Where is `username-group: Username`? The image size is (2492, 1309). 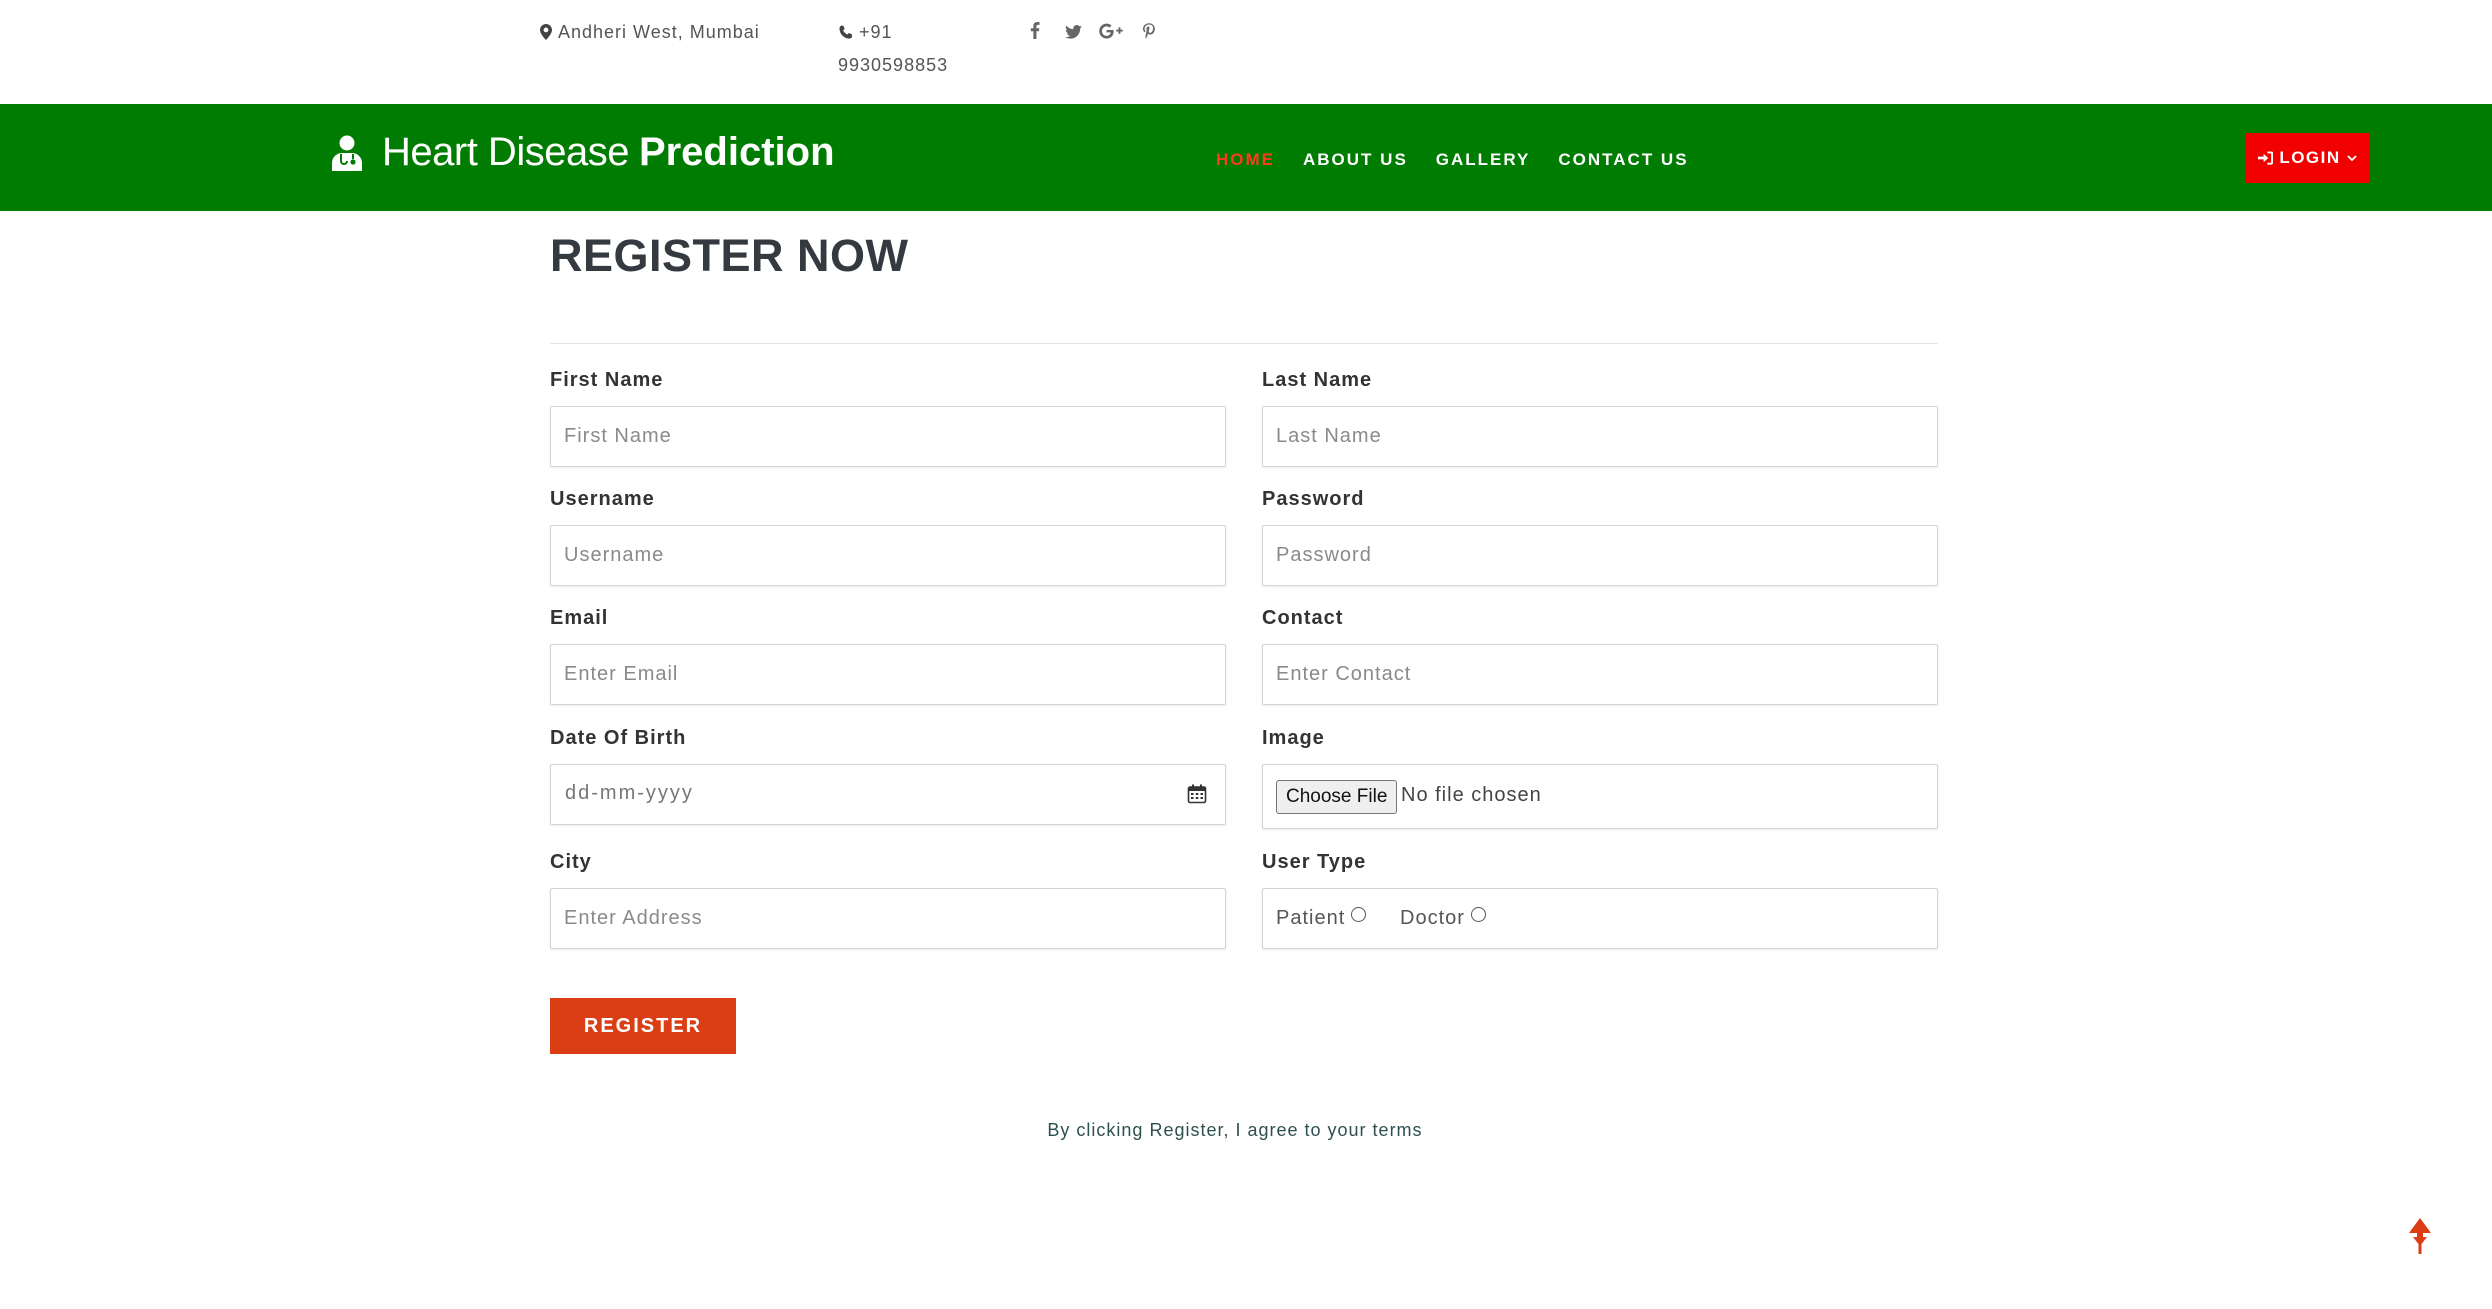 username-group: Username is located at coordinates (888, 537).